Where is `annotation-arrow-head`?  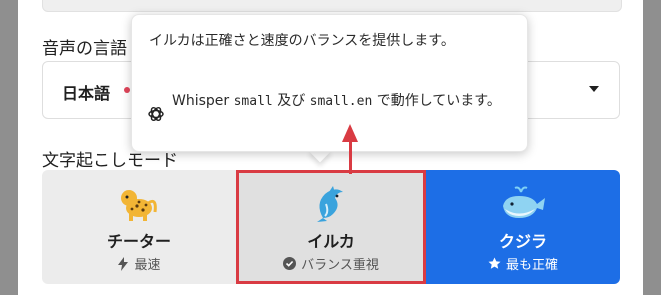
annotation-arrow-head is located at coordinates (350, 133).